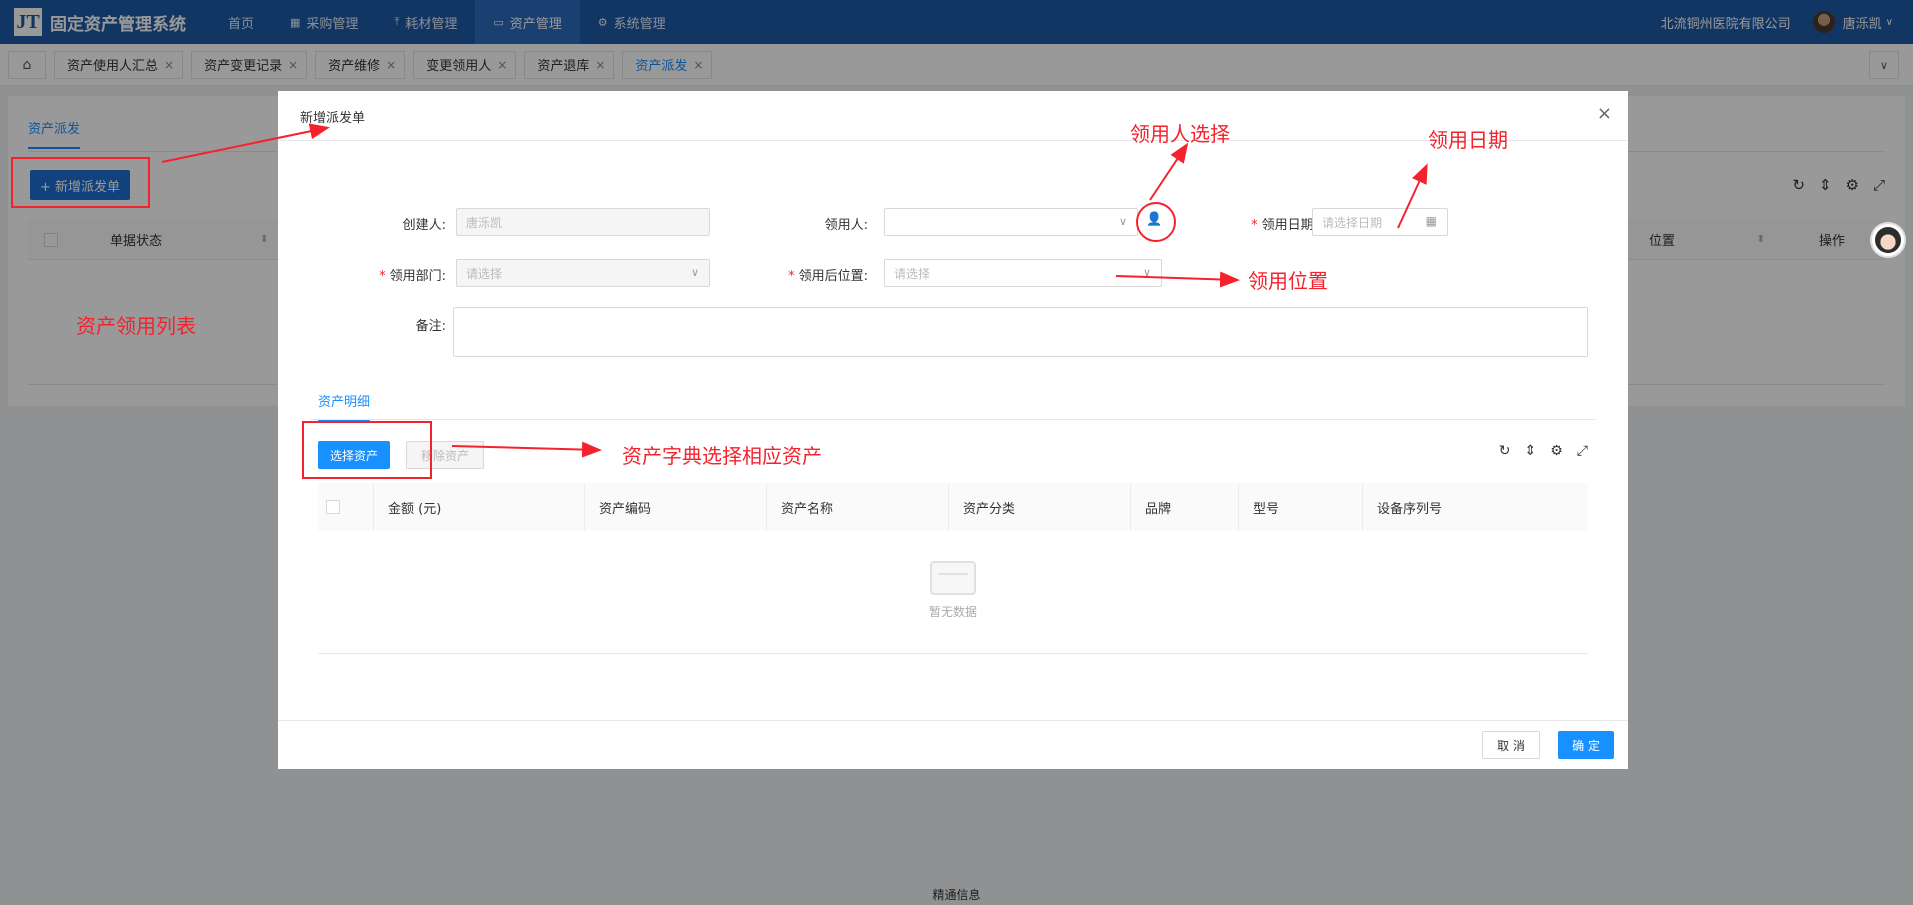 This screenshot has width=1913, height=905. What do you see at coordinates (415, 509) in the screenshot?
I see `column-amount-label: 金额 (元)` at bounding box center [415, 509].